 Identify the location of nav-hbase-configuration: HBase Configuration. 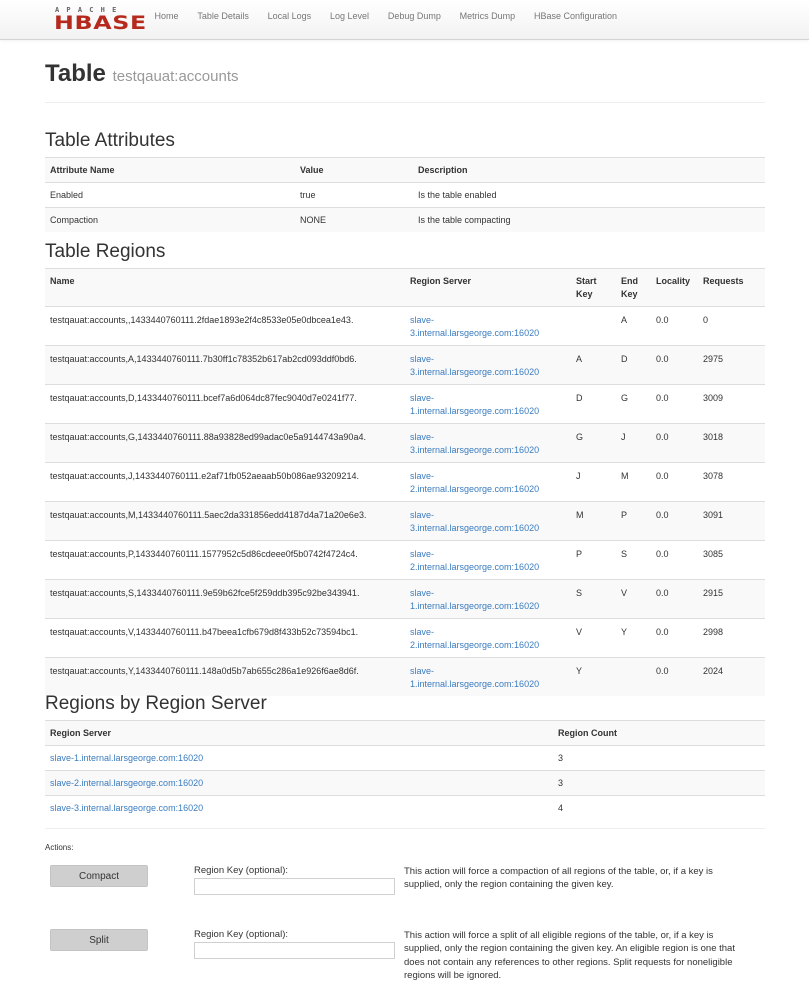
(575, 20).